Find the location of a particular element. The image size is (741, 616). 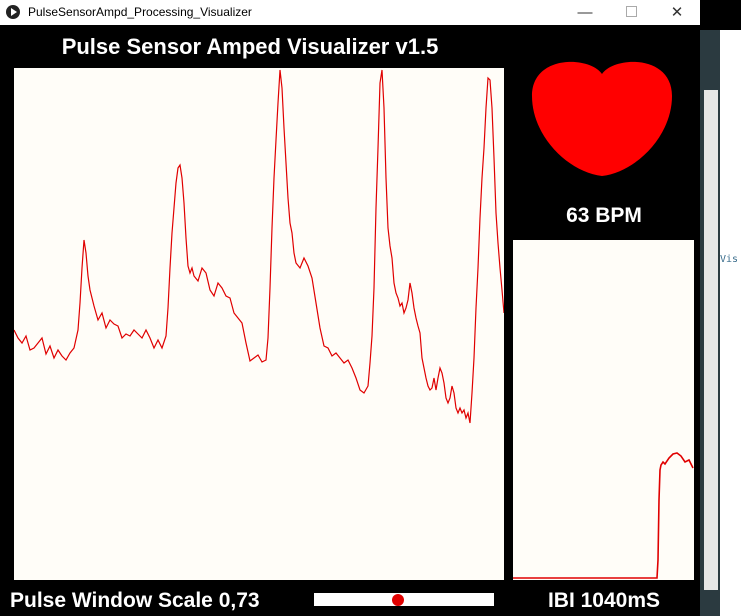

ibi-trace is located at coordinates (603, 515).